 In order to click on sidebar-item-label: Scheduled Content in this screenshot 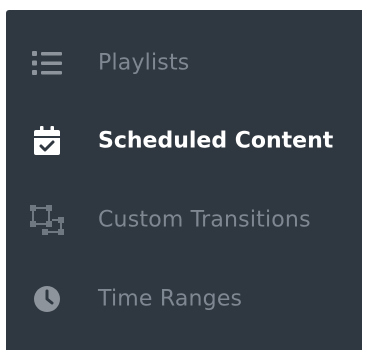, I will do `click(216, 141)`.